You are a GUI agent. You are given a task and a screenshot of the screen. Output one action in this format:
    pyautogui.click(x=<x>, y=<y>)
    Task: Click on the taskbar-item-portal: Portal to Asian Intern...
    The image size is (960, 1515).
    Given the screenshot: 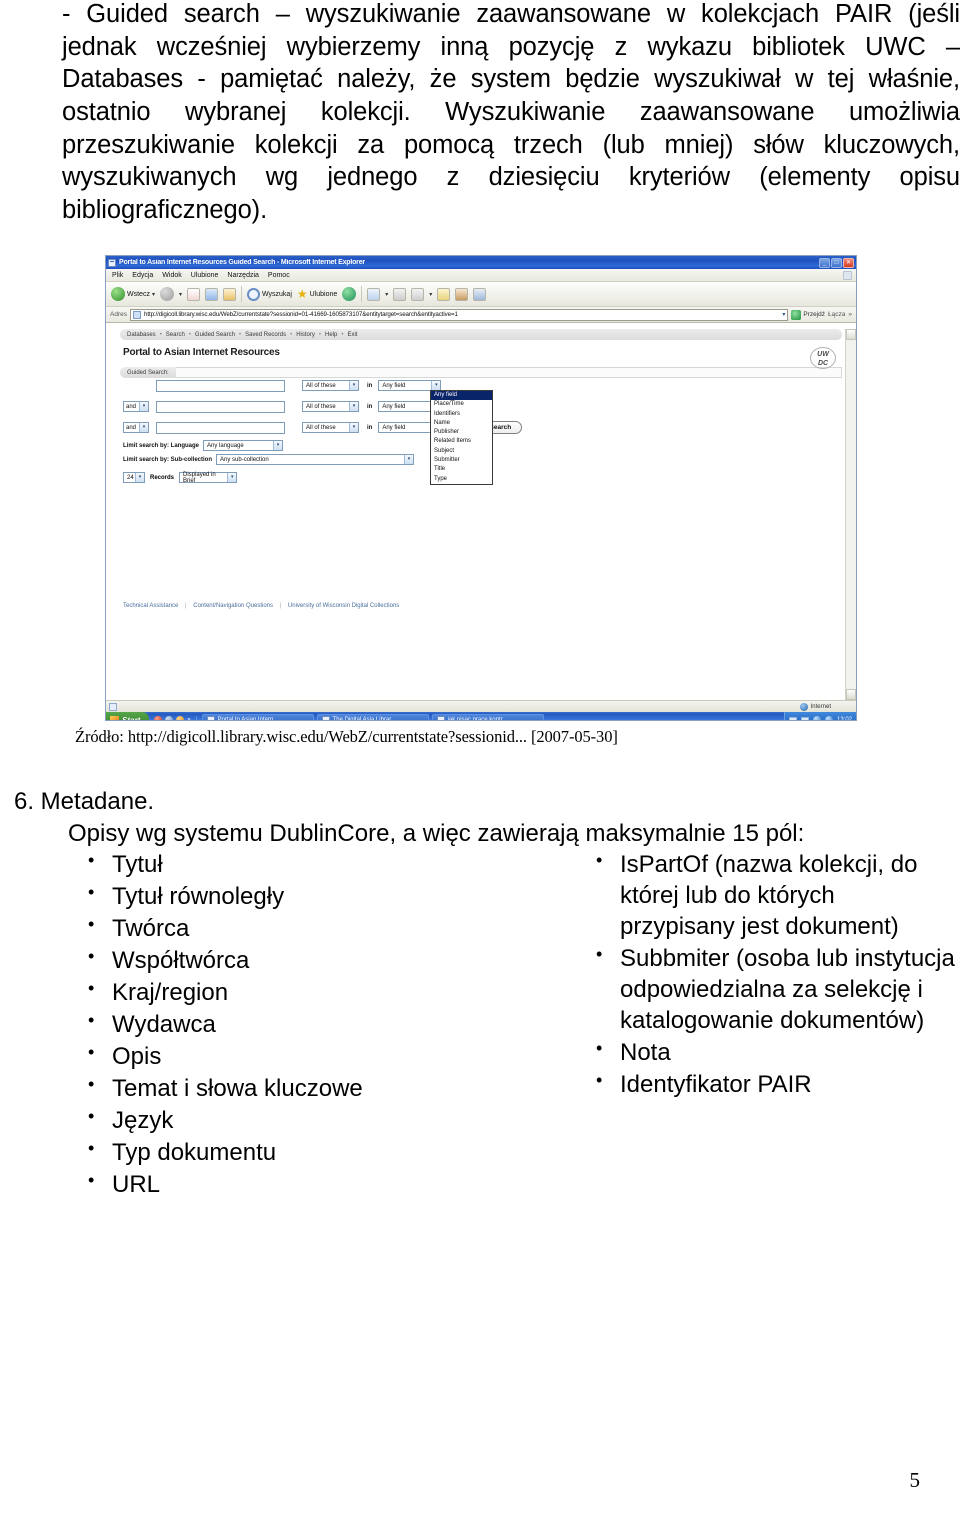 What is the action you would take?
    pyautogui.click(x=257, y=716)
    